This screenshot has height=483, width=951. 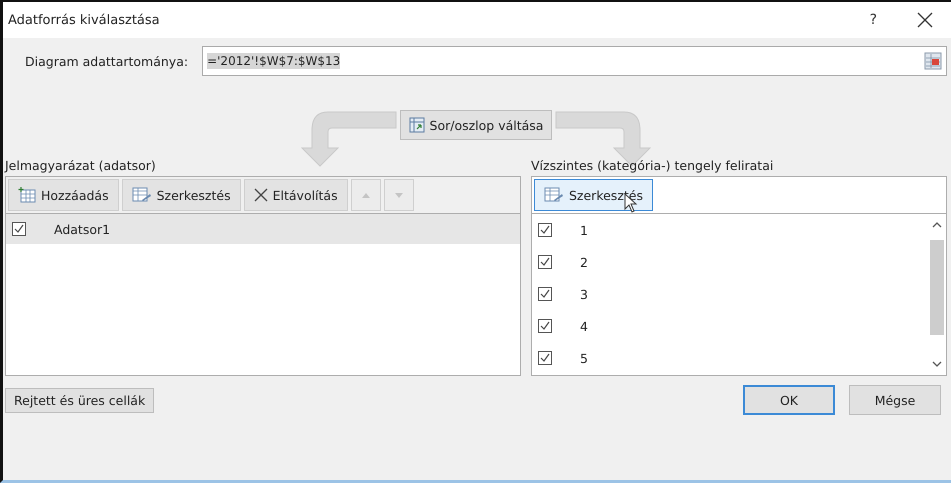 What do you see at coordinates (476, 125) in the screenshot?
I see `switch-row-column-button: Sor/oszlop váltása` at bounding box center [476, 125].